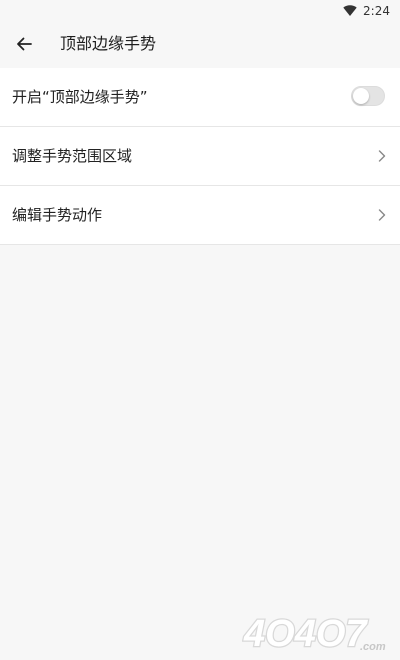  I want to click on arrow-left-icon, so click(24, 44).